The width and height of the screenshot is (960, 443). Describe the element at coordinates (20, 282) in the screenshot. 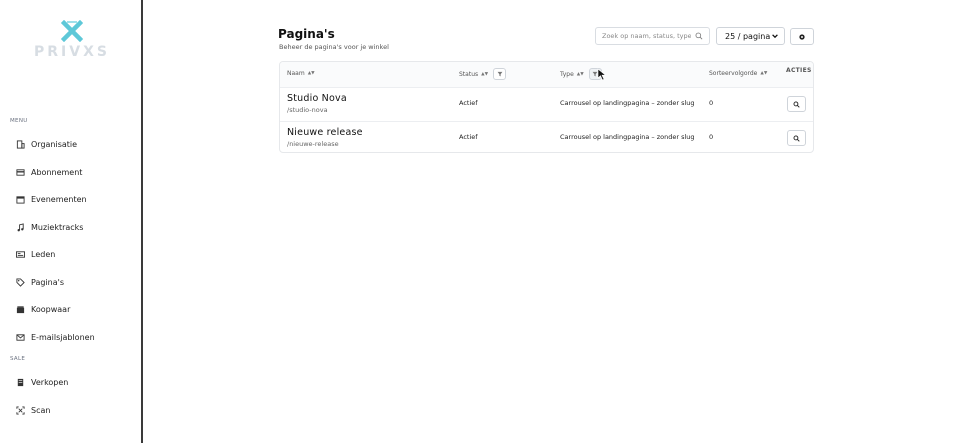

I see `tag-icon` at that location.